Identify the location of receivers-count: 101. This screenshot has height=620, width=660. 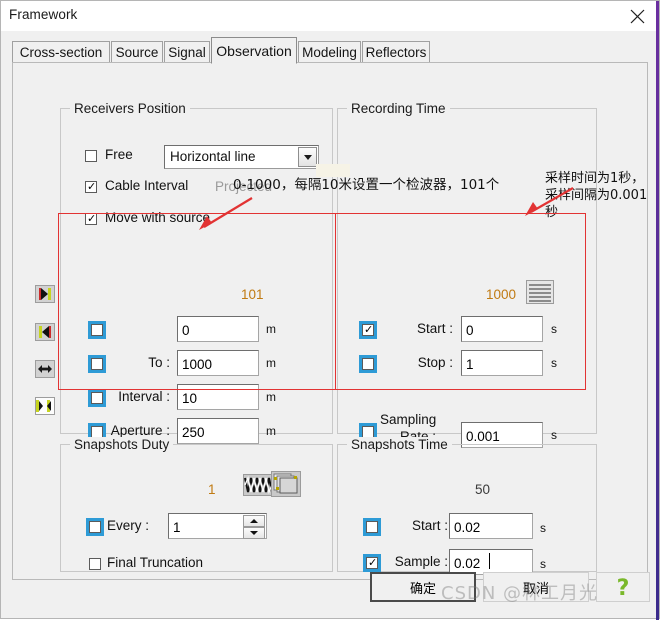
(252, 294).